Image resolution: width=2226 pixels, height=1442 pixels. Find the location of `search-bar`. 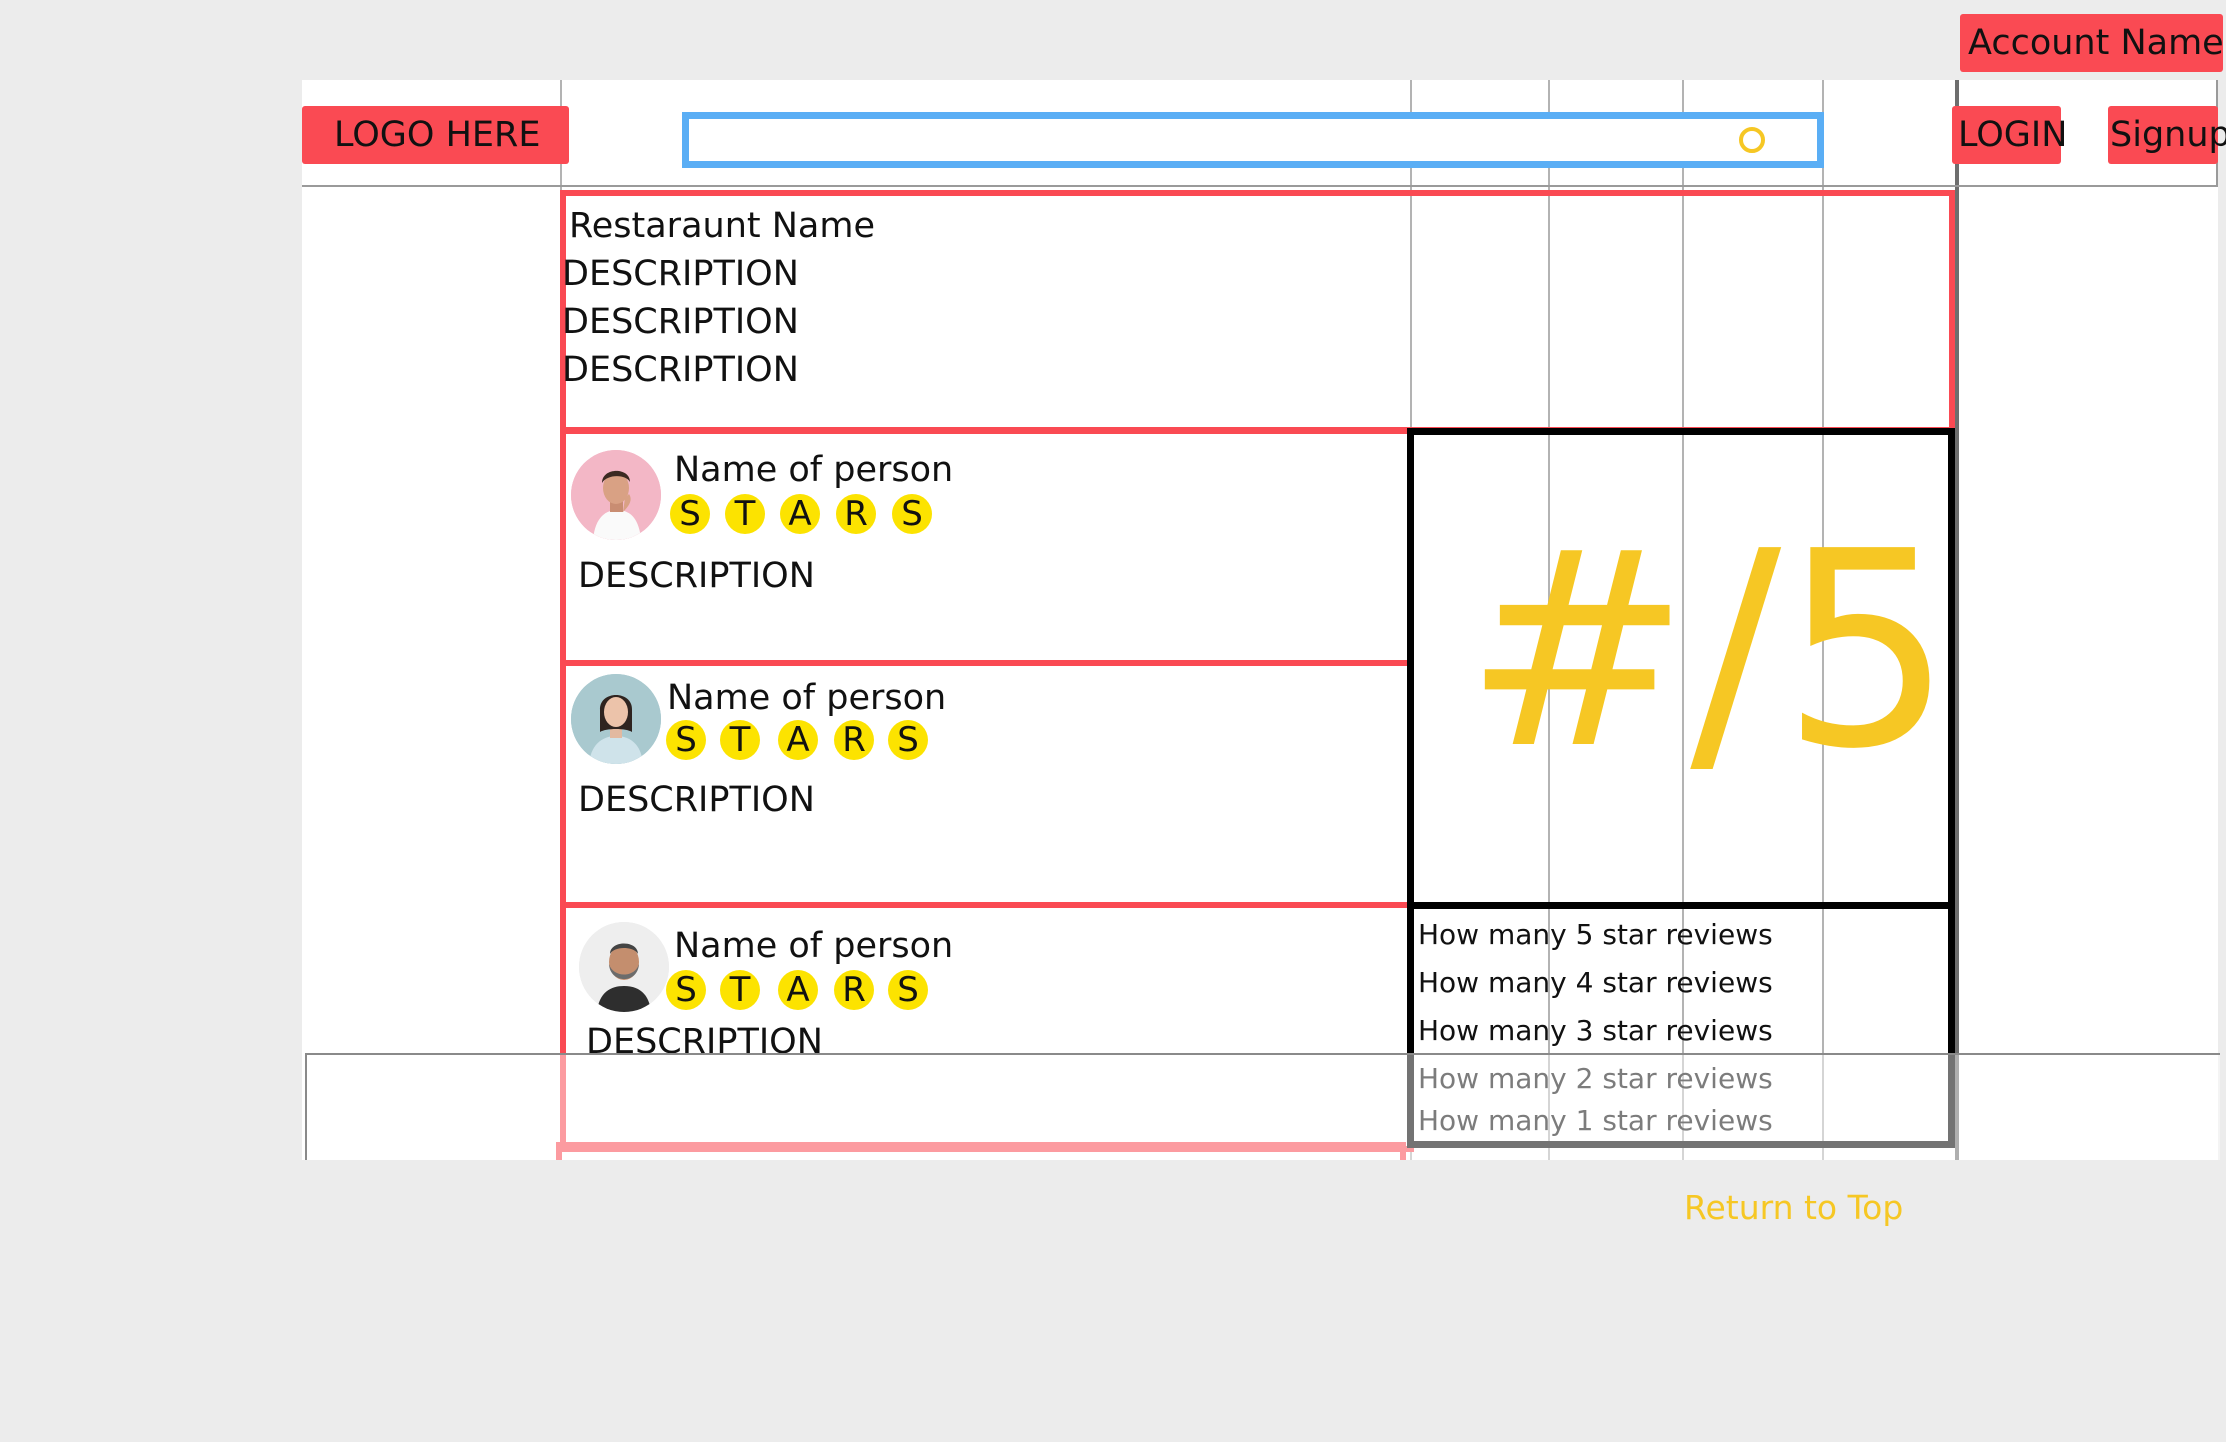

search-bar is located at coordinates (1253, 140).